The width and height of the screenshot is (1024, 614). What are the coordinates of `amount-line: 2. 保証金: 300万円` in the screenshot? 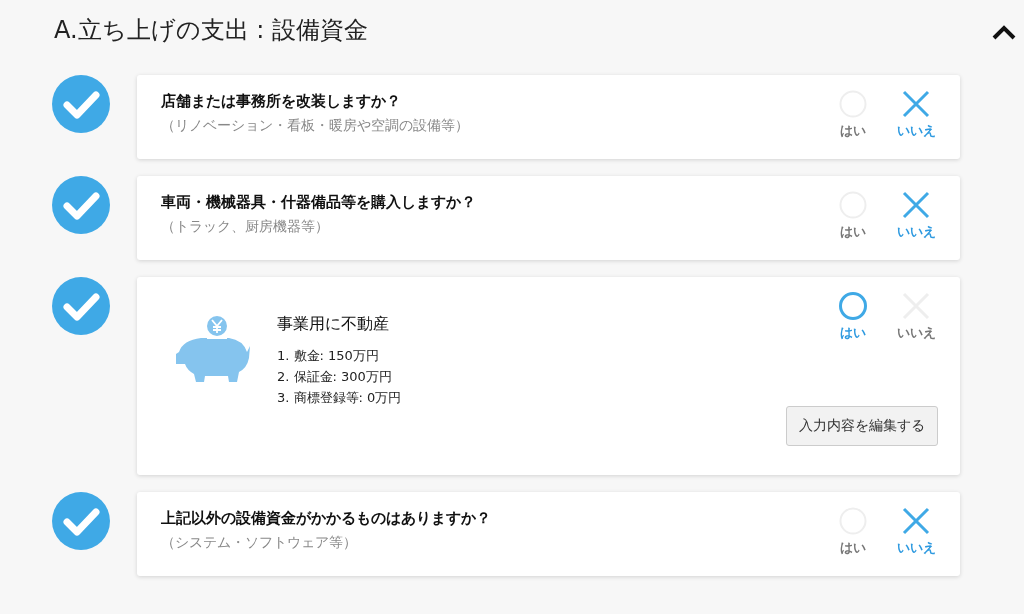 It's located at (335, 377).